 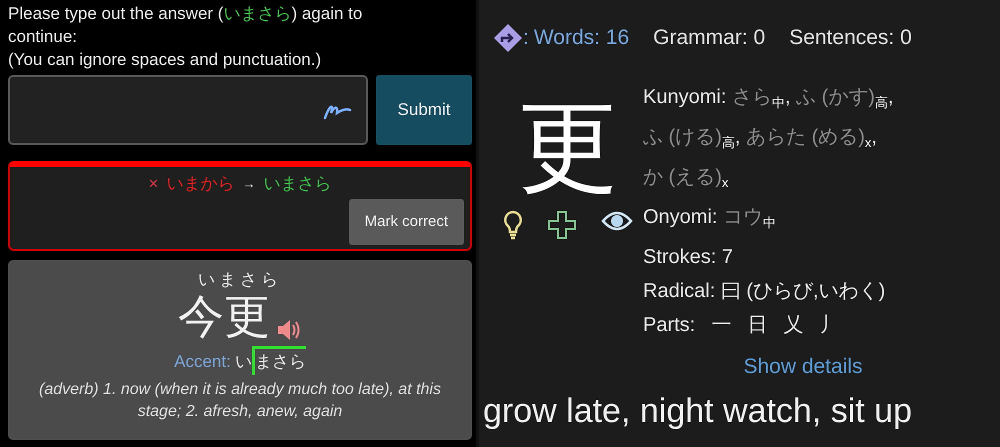 What do you see at coordinates (513, 225) in the screenshot?
I see `lightbulb-icon` at bounding box center [513, 225].